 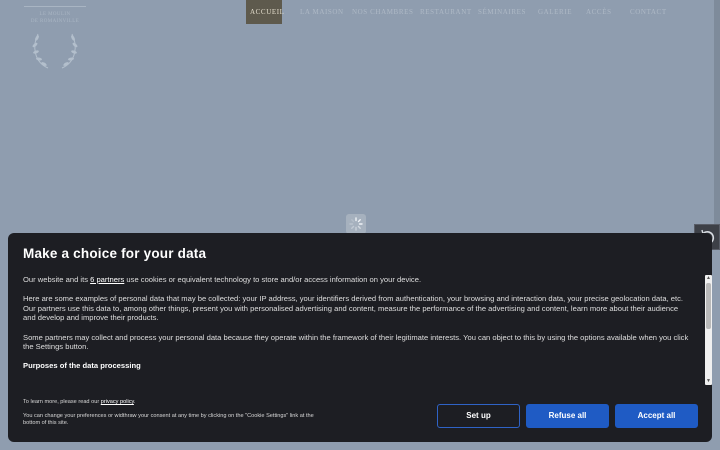 What do you see at coordinates (55, 51) in the screenshot?
I see `laurel-wreath-icon` at bounding box center [55, 51].